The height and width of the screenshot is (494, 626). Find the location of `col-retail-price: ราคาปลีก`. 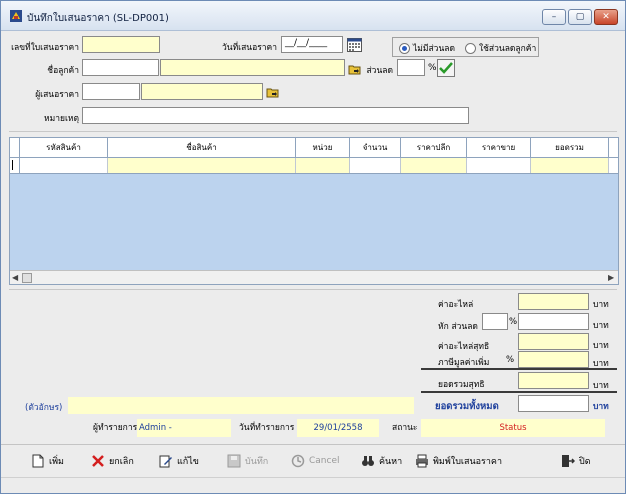

col-retail-price: ราคาปลีก is located at coordinates (434, 148).